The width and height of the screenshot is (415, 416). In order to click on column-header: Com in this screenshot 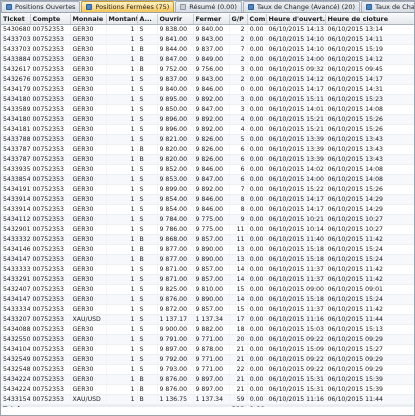, I will do `click(257, 19)`.